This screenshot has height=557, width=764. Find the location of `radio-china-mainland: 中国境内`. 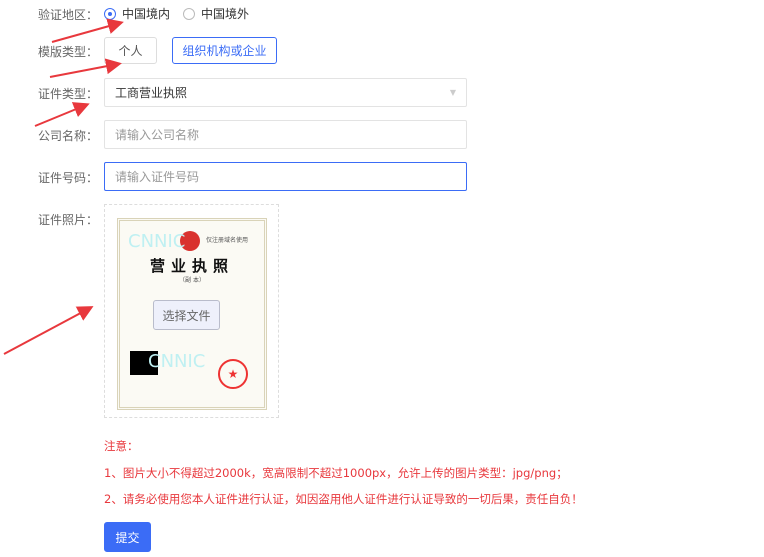

radio-china-mainland: 中国境内 is located at coordinates (137, 13).